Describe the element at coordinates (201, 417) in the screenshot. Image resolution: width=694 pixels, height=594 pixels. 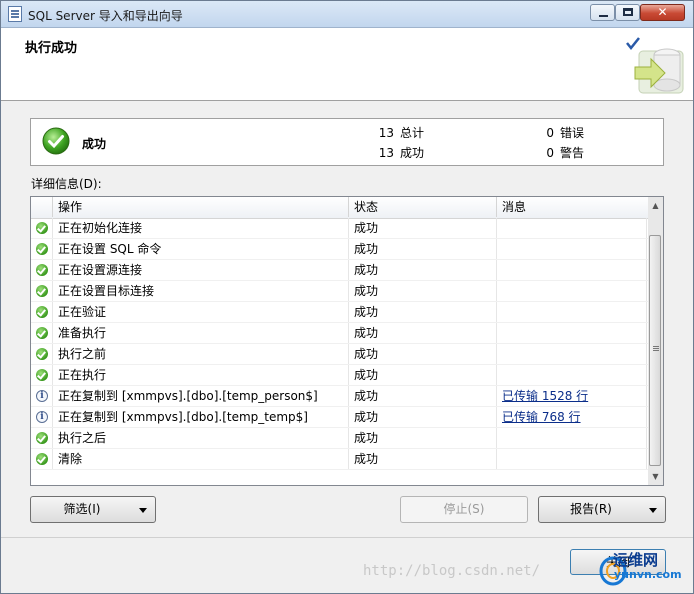
I see `row-action: 正在复制到 [xmmpvs].[dbo].[temp_temp$]` at that location.